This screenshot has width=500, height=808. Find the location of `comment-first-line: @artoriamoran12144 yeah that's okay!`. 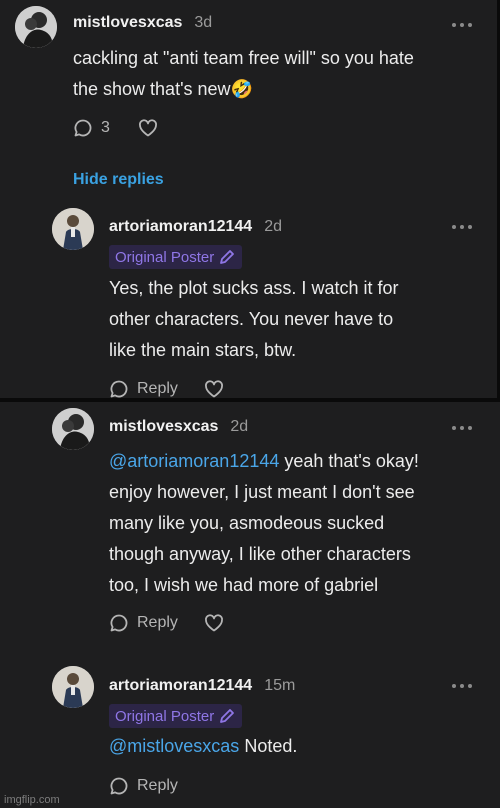

comment-first-line: @artoriamoran12144 yeah that's okay! is located at coordinates (301, 461).